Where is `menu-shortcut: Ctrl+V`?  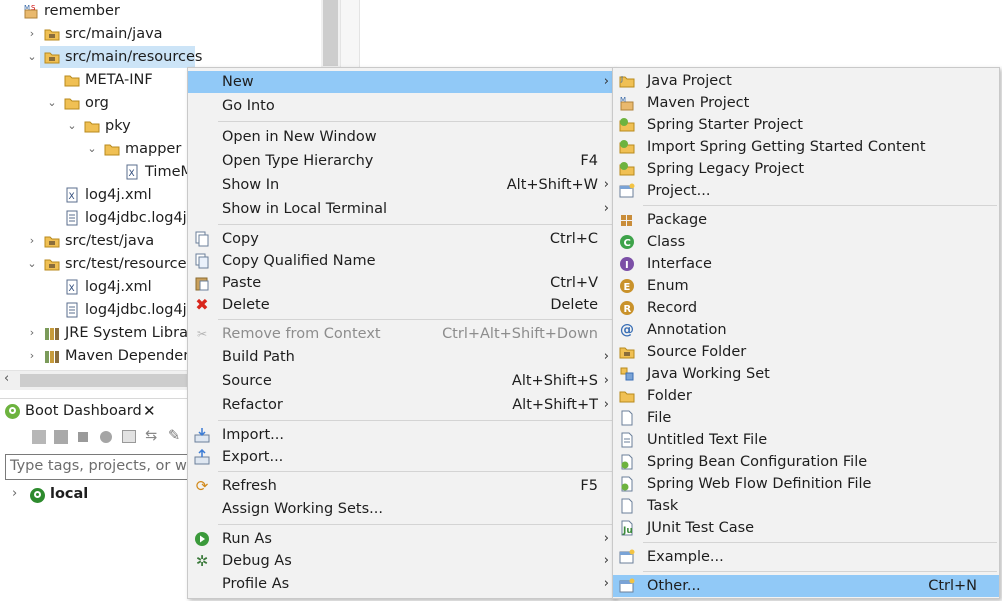 menu-shortcut: Ctrl+V is located at coordinates (574, 283).